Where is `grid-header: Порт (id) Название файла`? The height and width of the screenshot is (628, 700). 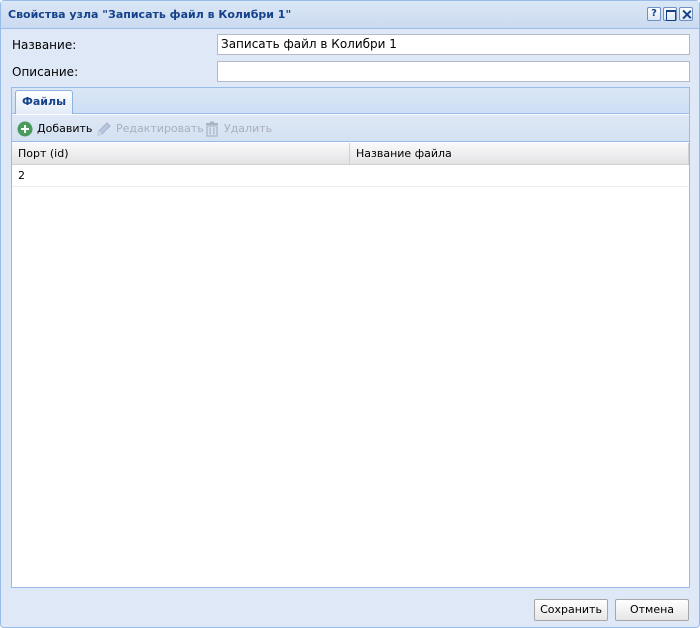 grid-header: Порт (id) Название файла is located at coordinates (350, 154).